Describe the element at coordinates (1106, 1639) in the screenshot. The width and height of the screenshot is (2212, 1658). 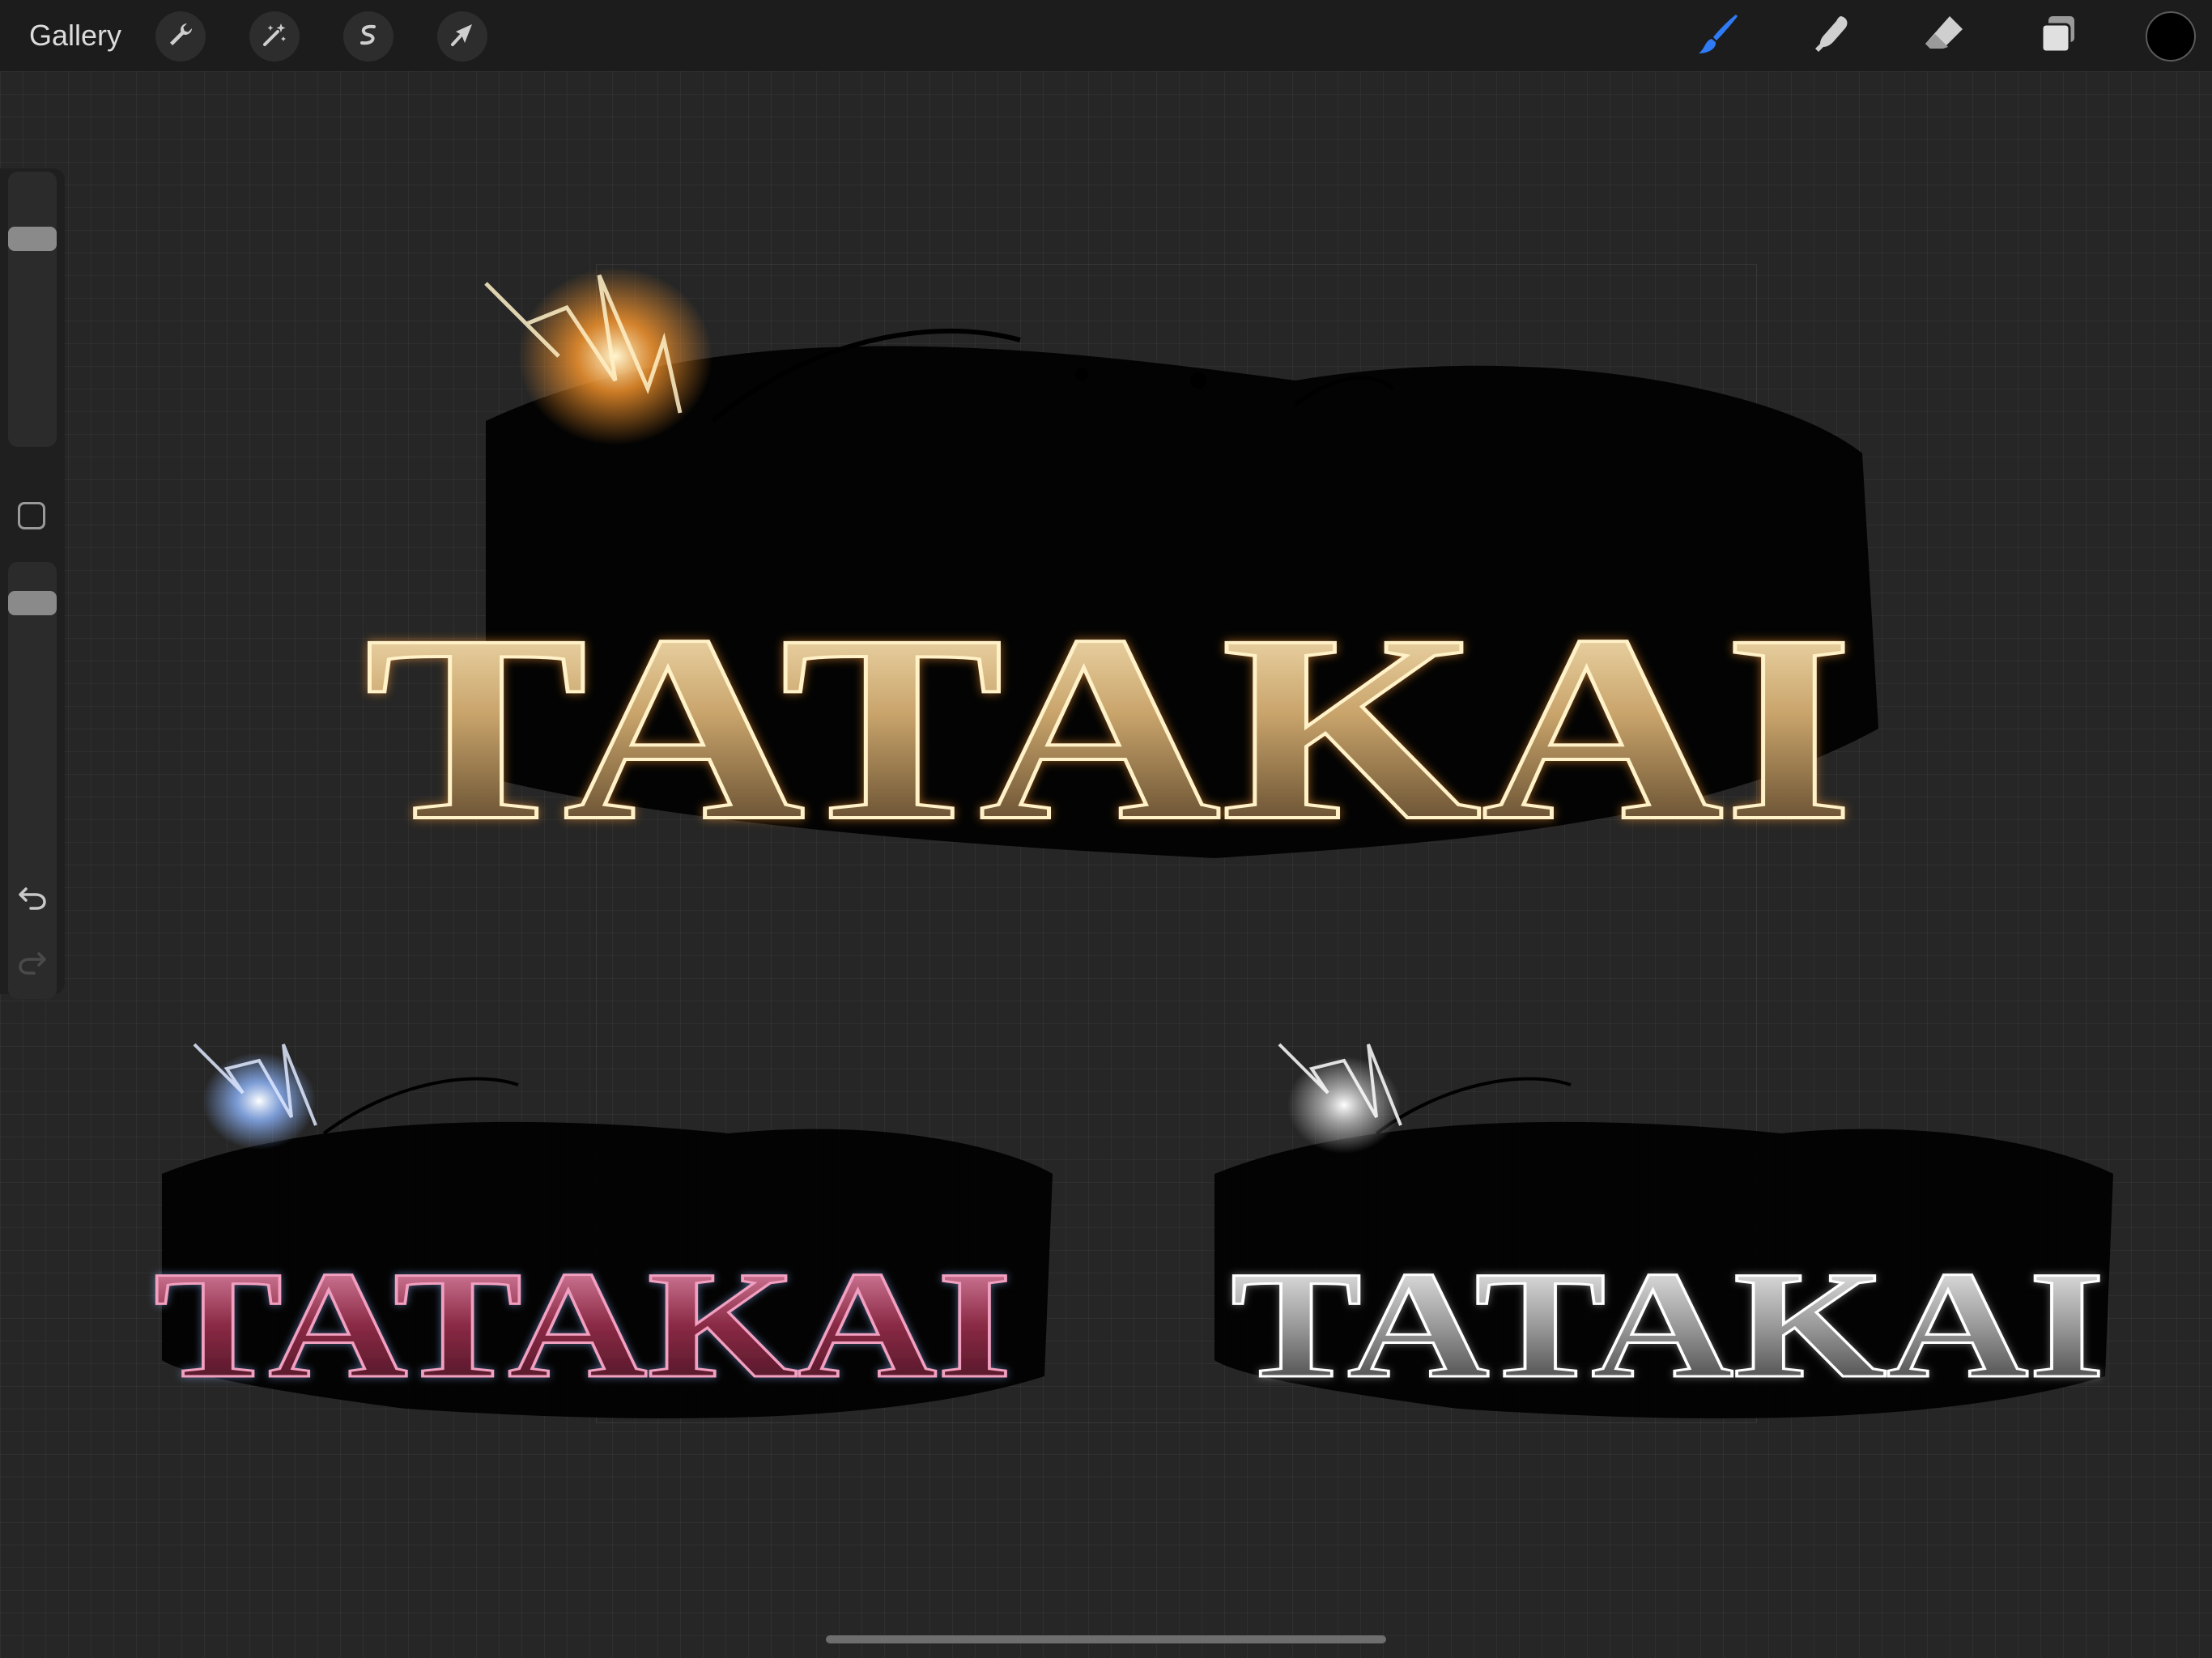
I see `home-indicator` at that location.